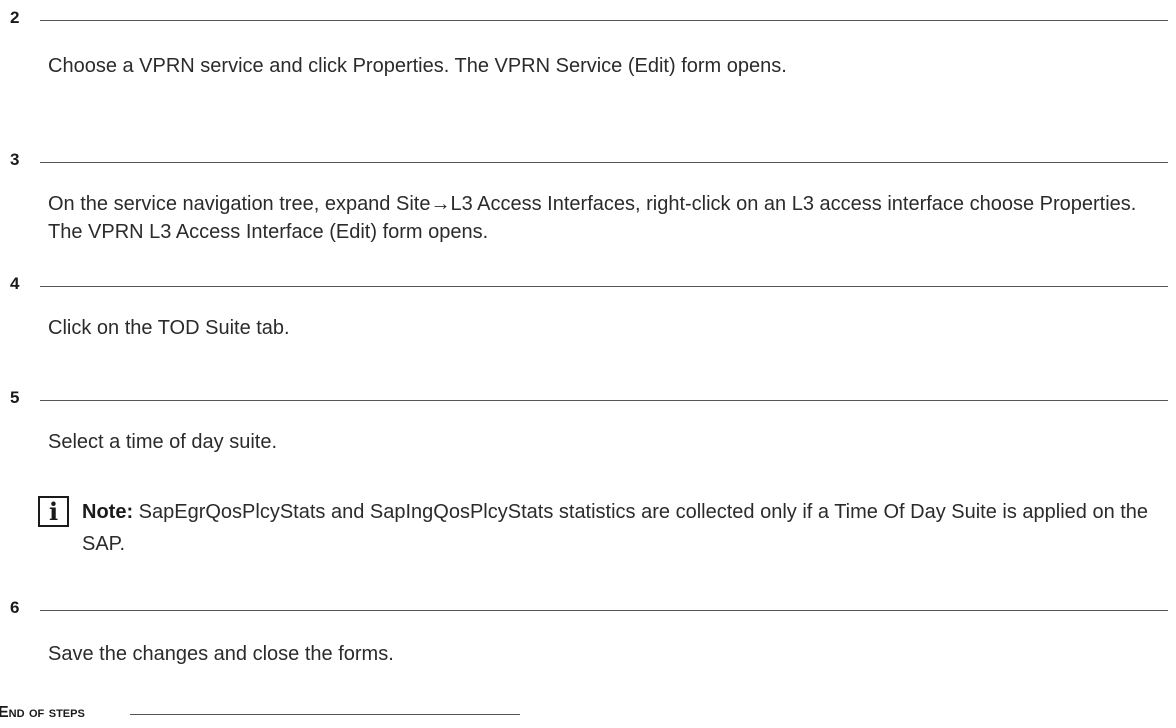 The height and width of the screenshot is (728, 1176). I want to click on step-6: 6 Save the changes and close the forms., so click(588, 628).